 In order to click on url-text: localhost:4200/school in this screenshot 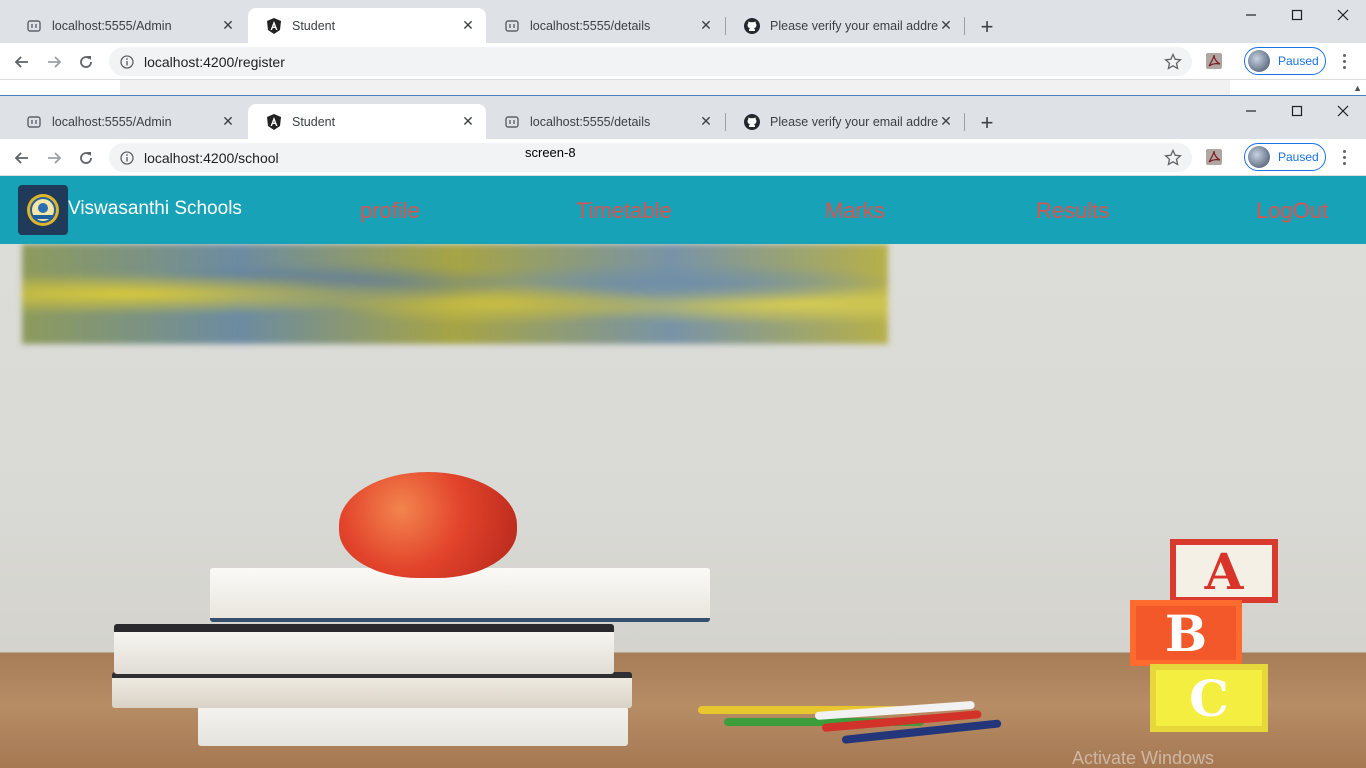, I will do `click(211, 158)`.